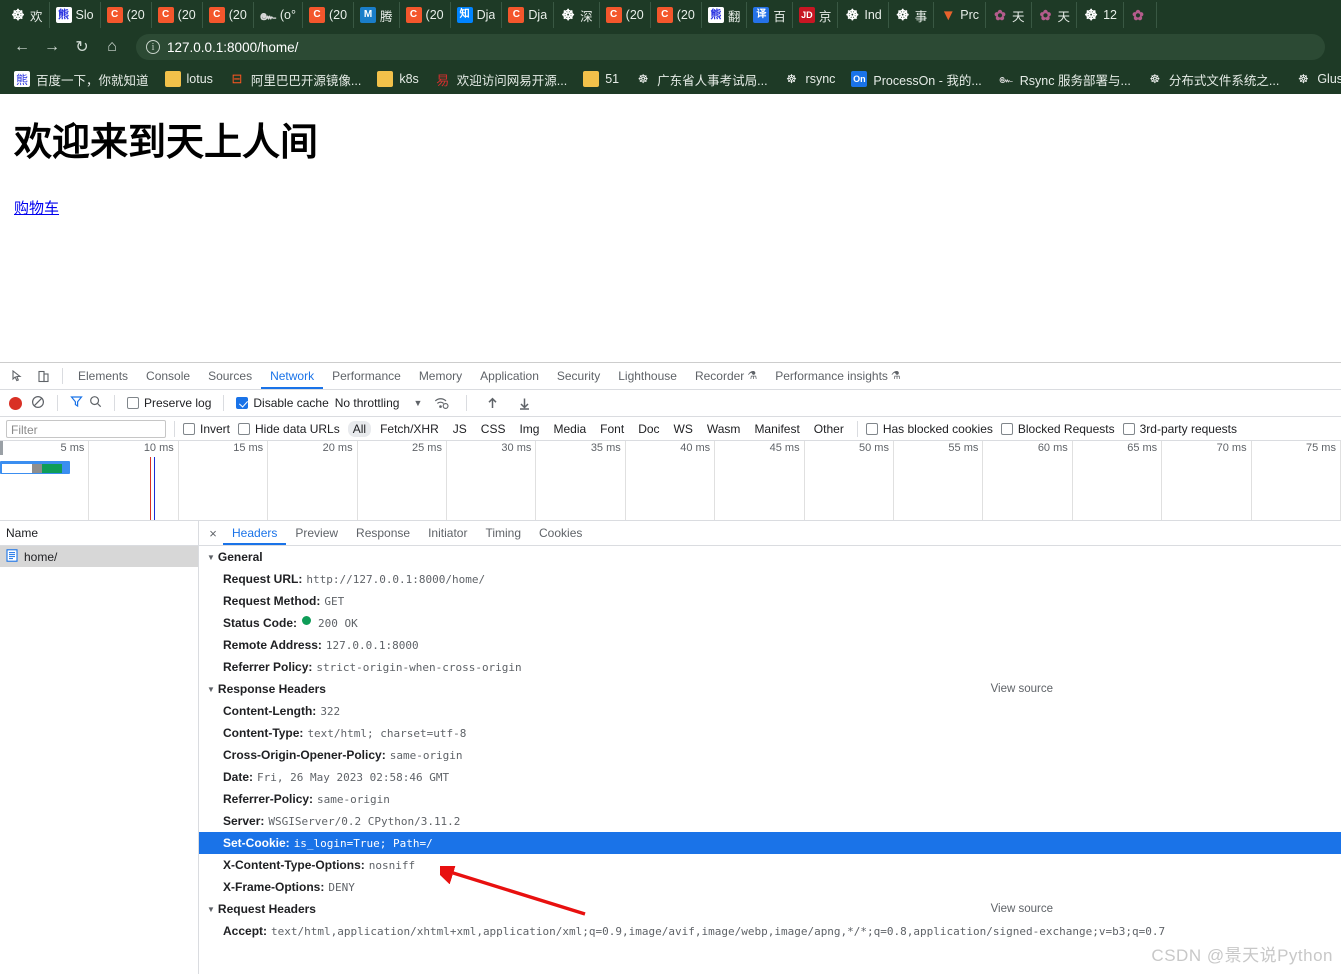  What do you see at coordinates (569, 429) in the screenshot?
I see `resource-type-filter: Media` at bounding box center [569, 429].